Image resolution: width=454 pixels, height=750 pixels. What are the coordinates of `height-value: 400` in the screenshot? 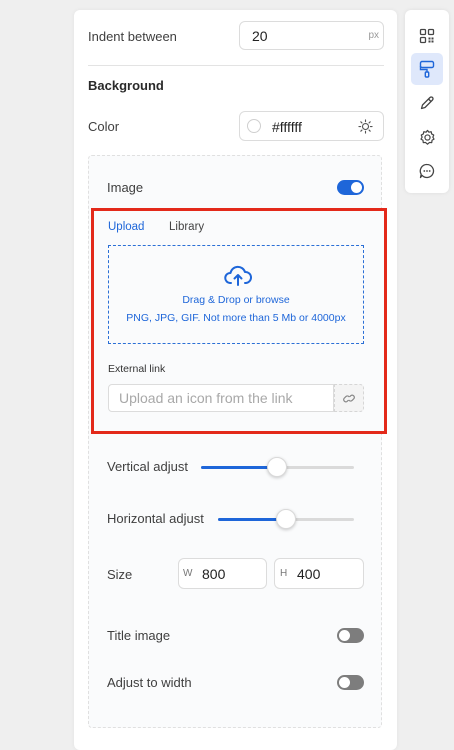 It's located at (309, 574).